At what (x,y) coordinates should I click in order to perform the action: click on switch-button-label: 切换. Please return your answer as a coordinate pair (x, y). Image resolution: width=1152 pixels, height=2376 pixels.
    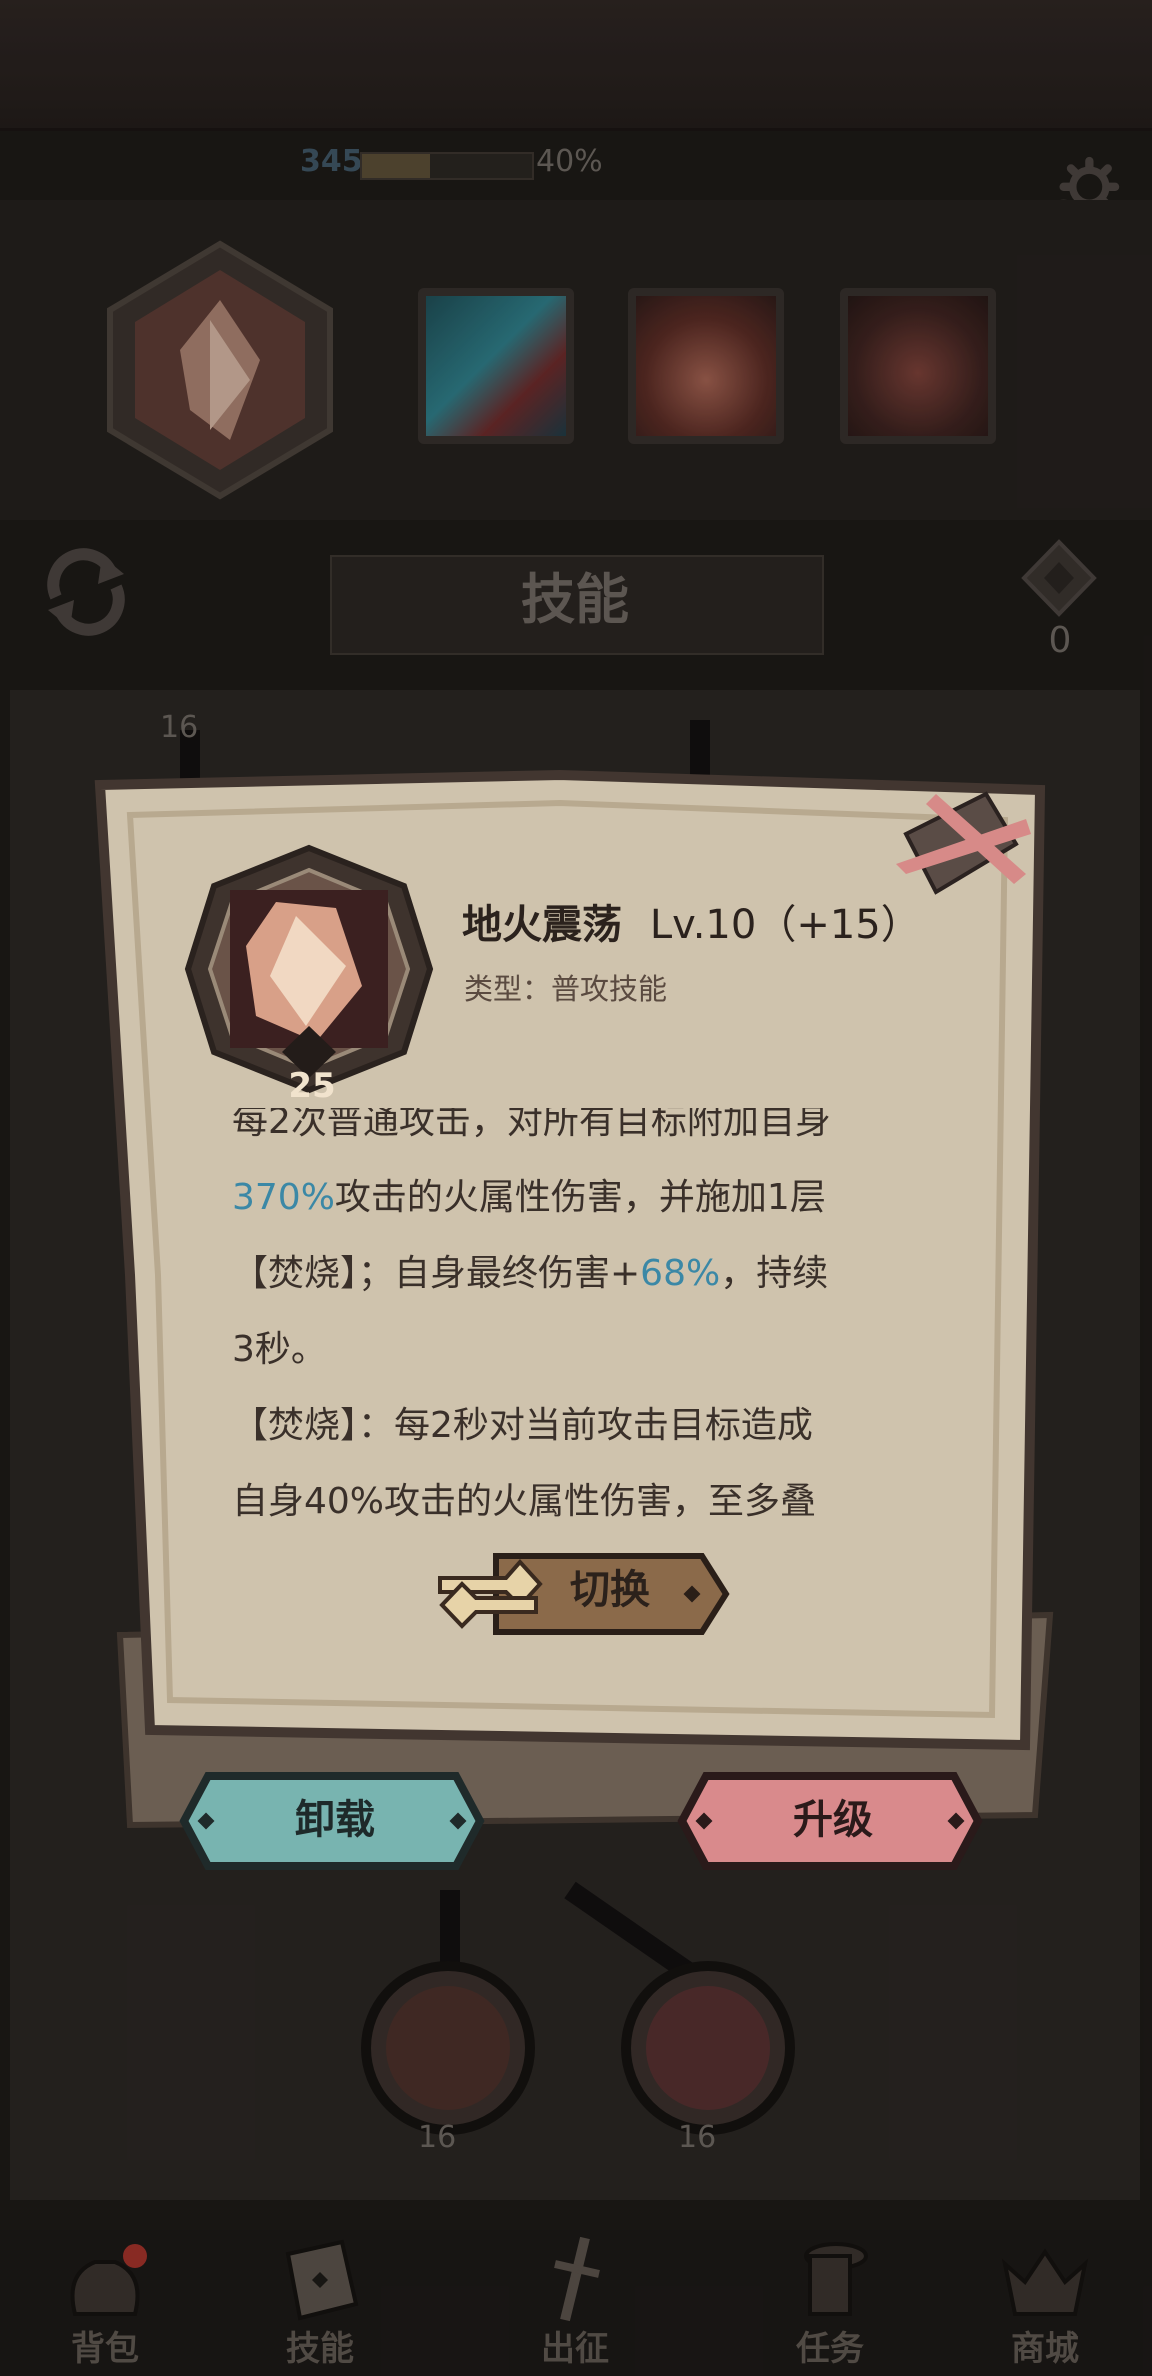
    Looking at the image, I should click on (610, 1590).